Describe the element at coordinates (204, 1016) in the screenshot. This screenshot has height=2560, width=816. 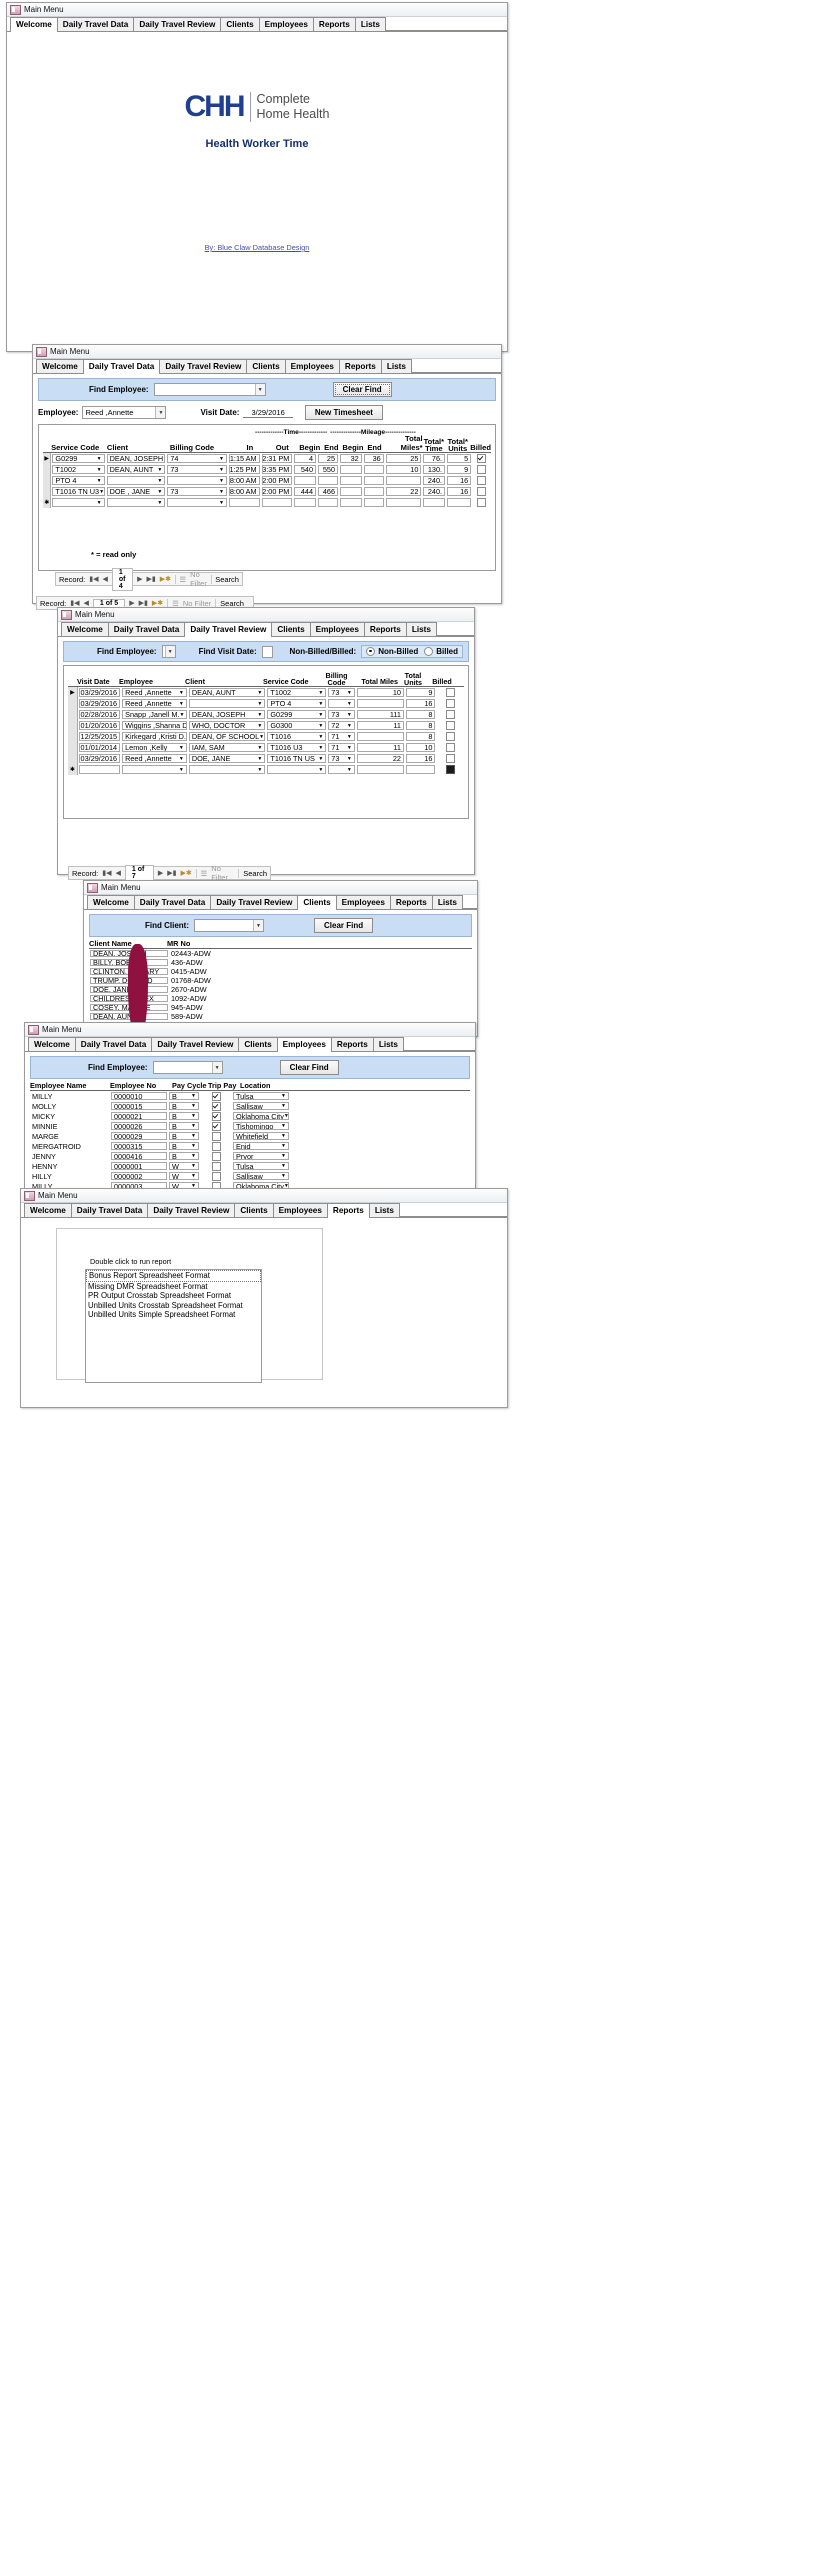
I see `cell-mr-no: 589-ADW` at that location.